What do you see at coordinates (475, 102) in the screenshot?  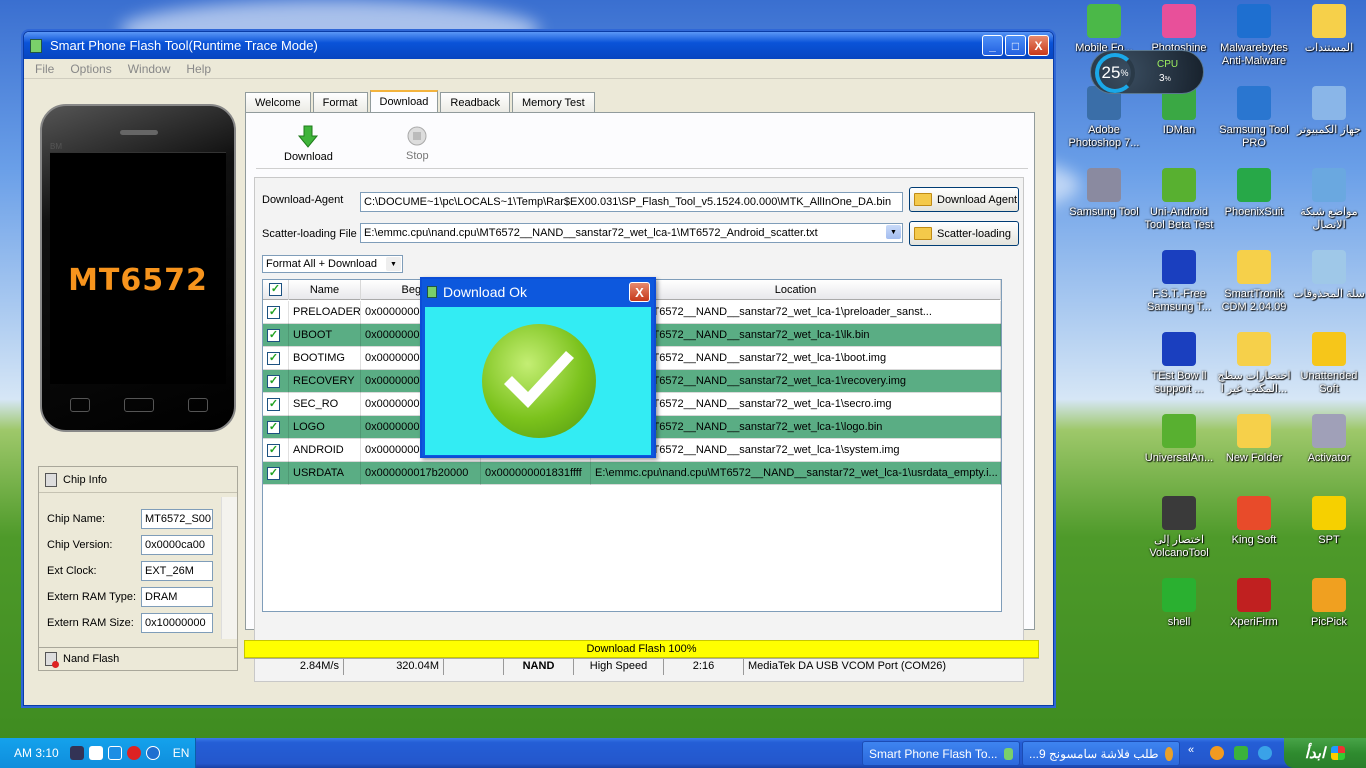 I see `tab-readback: Readback` at bounding box center [475, 102].